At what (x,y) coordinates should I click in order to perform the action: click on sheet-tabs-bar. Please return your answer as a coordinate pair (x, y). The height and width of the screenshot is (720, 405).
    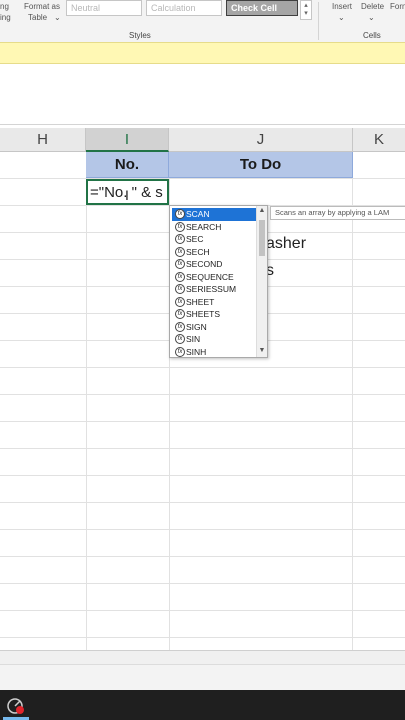
    Looking at the image, I should click on (202, 657).